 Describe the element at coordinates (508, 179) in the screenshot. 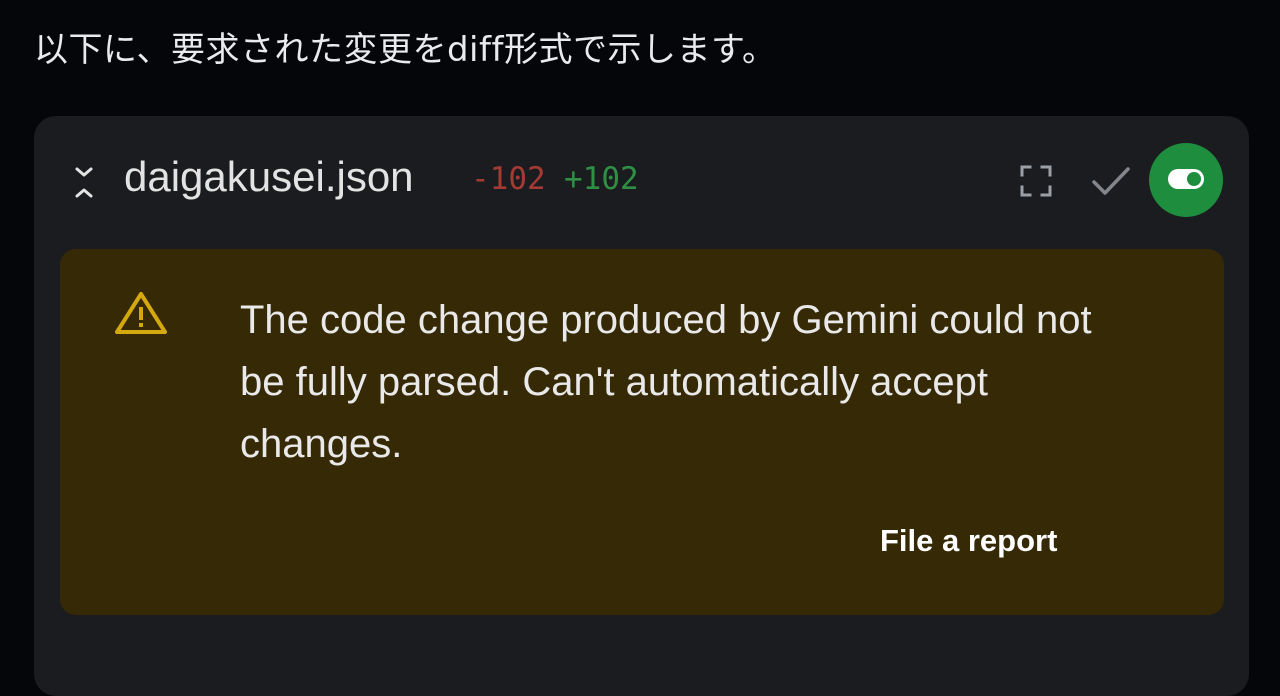

I see `deletions-count: -102` at that location.